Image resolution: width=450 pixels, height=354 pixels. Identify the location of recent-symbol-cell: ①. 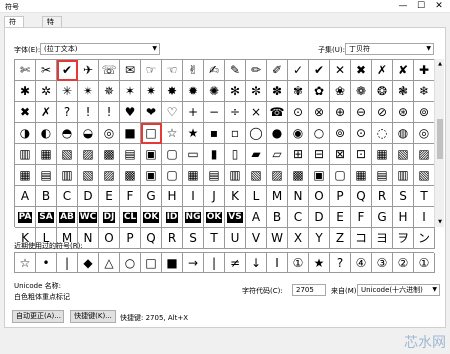
(298, 263).